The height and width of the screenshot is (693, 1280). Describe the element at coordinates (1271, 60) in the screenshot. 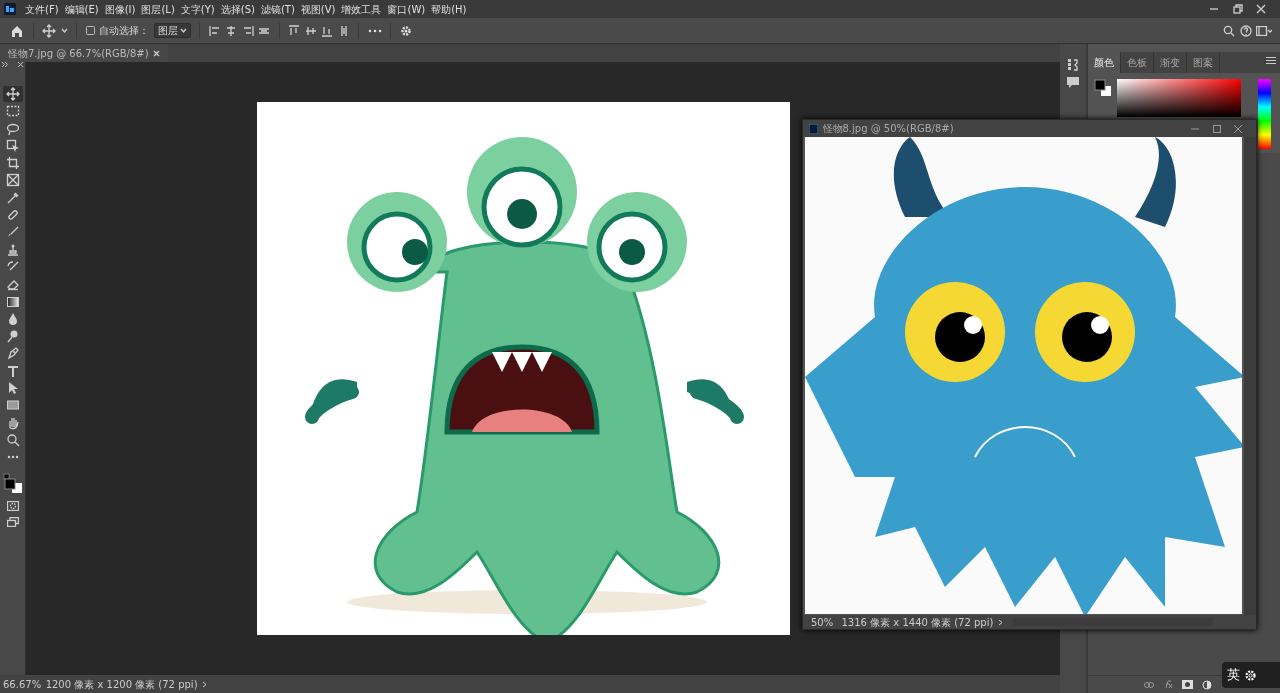

I see `menu-icon` at that location.